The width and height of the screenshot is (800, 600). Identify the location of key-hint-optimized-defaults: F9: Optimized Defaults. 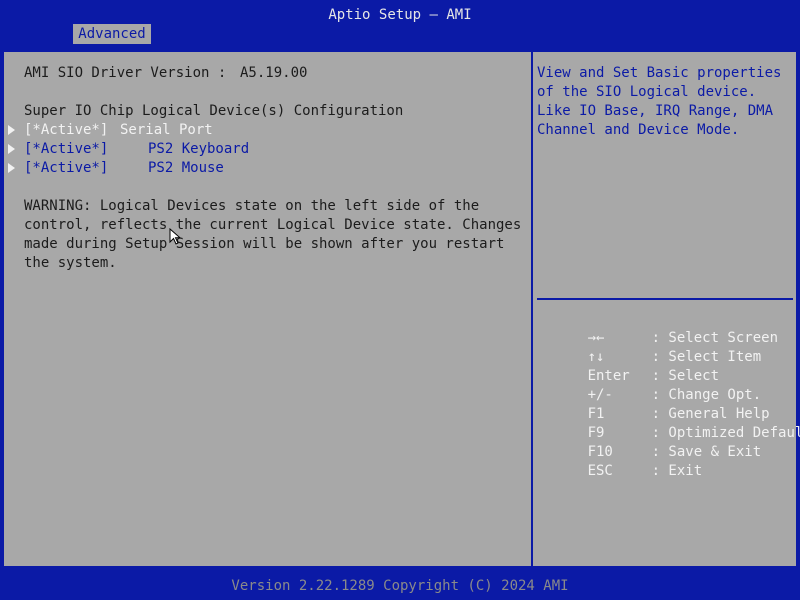
(668, 423).